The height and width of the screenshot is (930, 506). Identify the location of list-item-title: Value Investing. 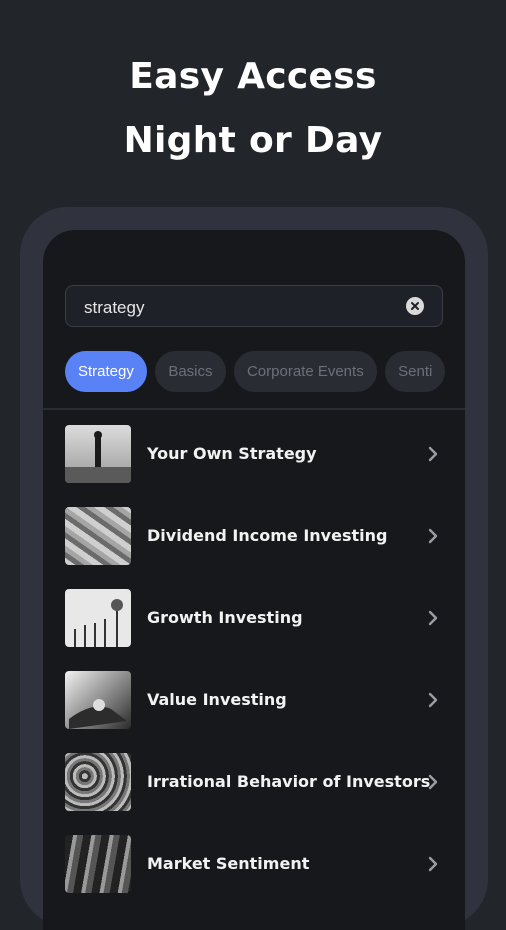
(217, 699).